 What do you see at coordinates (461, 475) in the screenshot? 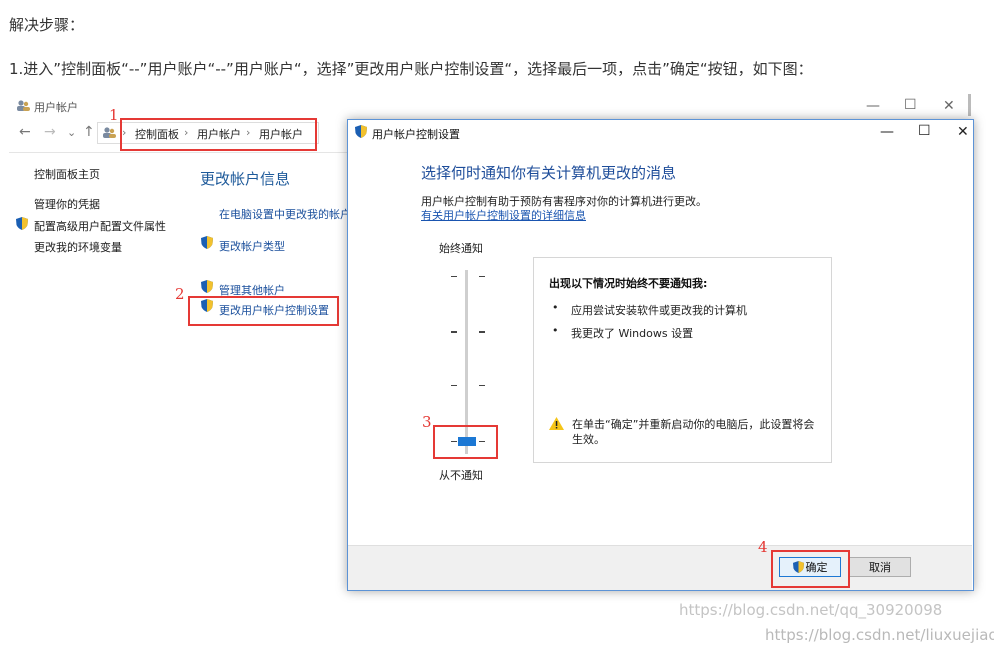
I see `slider-bottom-label: 从不通知` at bounding box center [461, 475].